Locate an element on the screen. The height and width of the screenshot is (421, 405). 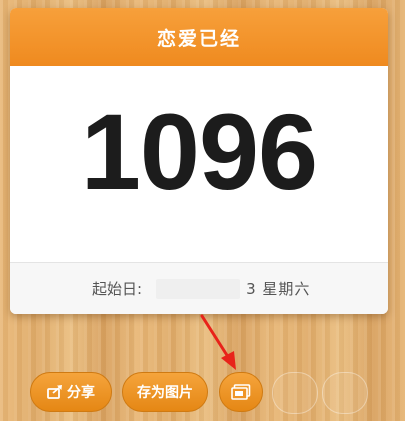
card-header: 恋爱已经 is located at coordinates (199, 37).